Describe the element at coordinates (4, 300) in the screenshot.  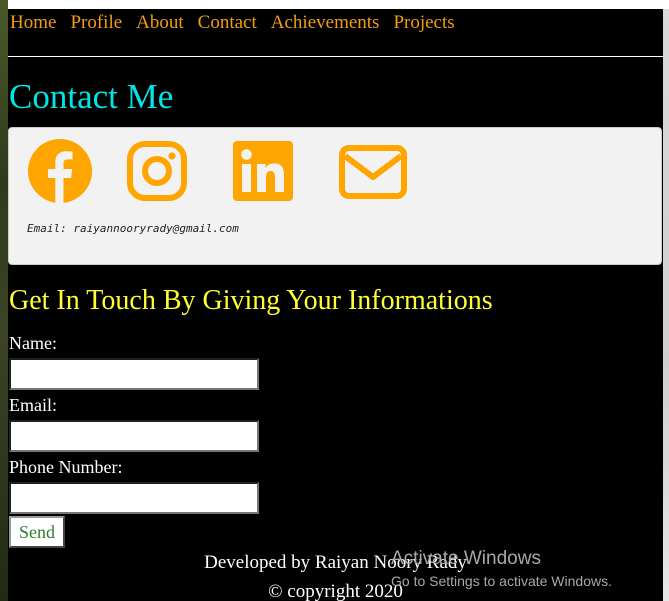
I see `desktop-edge-left` at that location.